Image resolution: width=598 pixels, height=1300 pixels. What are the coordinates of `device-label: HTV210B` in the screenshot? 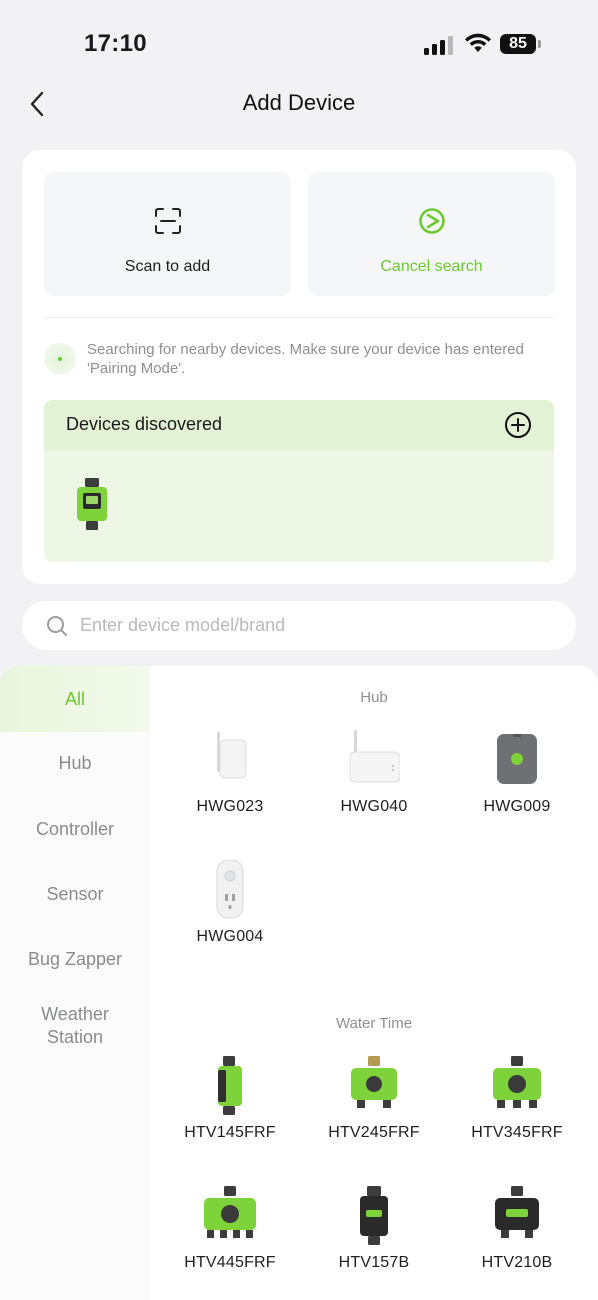 It's located at (517, 1262).